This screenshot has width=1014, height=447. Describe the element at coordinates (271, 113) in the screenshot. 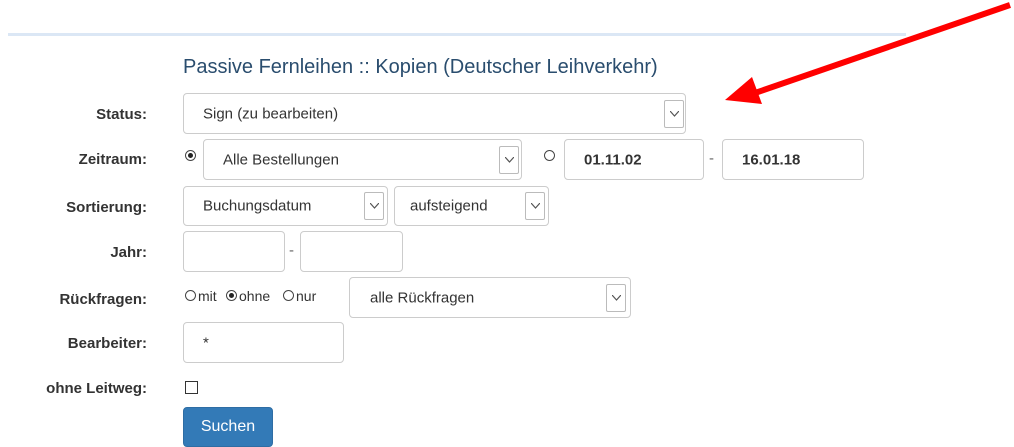

I see `status-select-value: Sign (zu bearbeiten)` at that location.